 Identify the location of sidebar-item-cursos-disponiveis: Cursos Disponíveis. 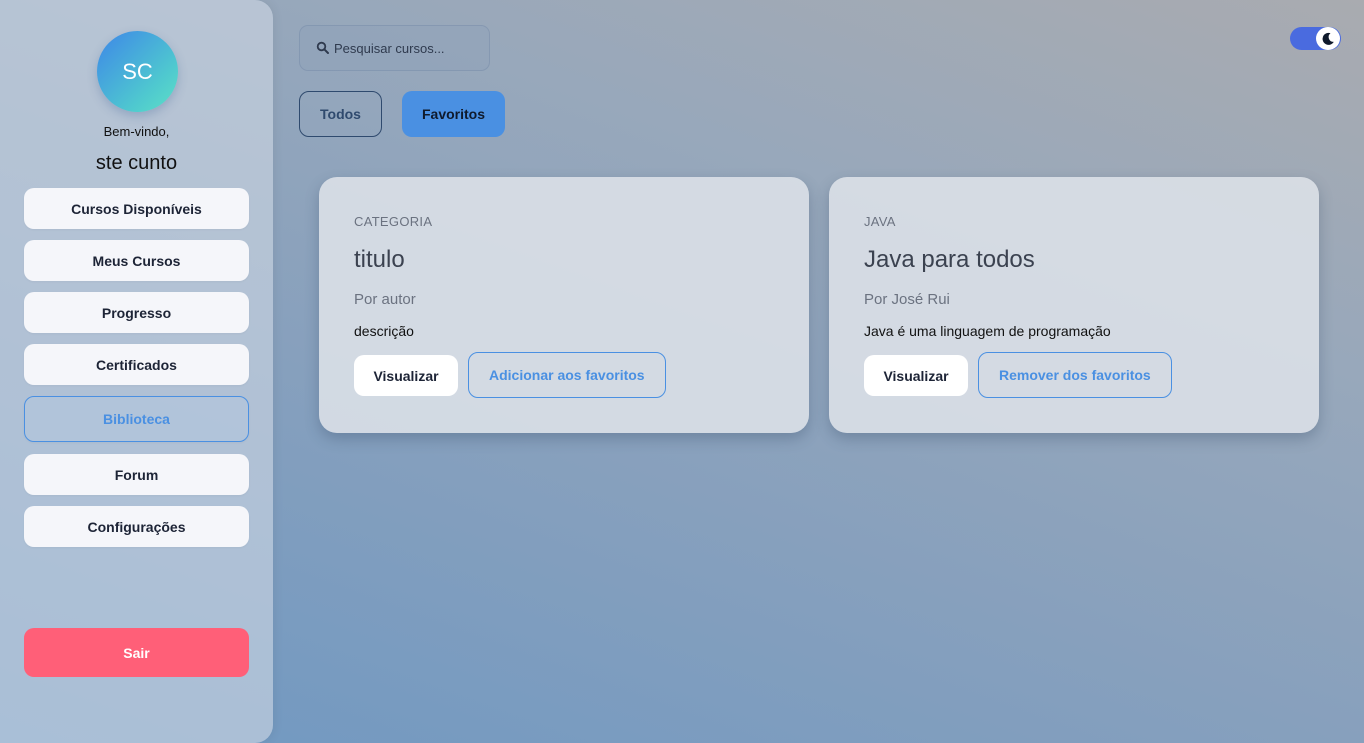
(136, 208).